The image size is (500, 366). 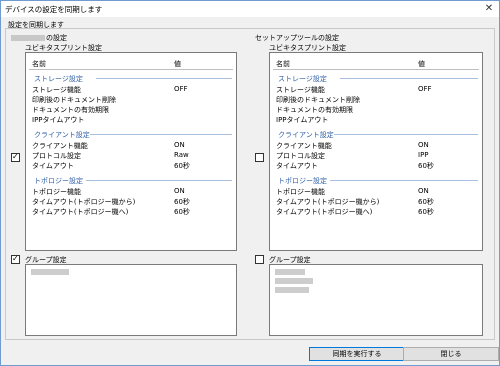 What do you see at coordinates (259, 157) in the screenshot?
I see `ubiquitous-print-checkbox` at bounding box center [259, 157].